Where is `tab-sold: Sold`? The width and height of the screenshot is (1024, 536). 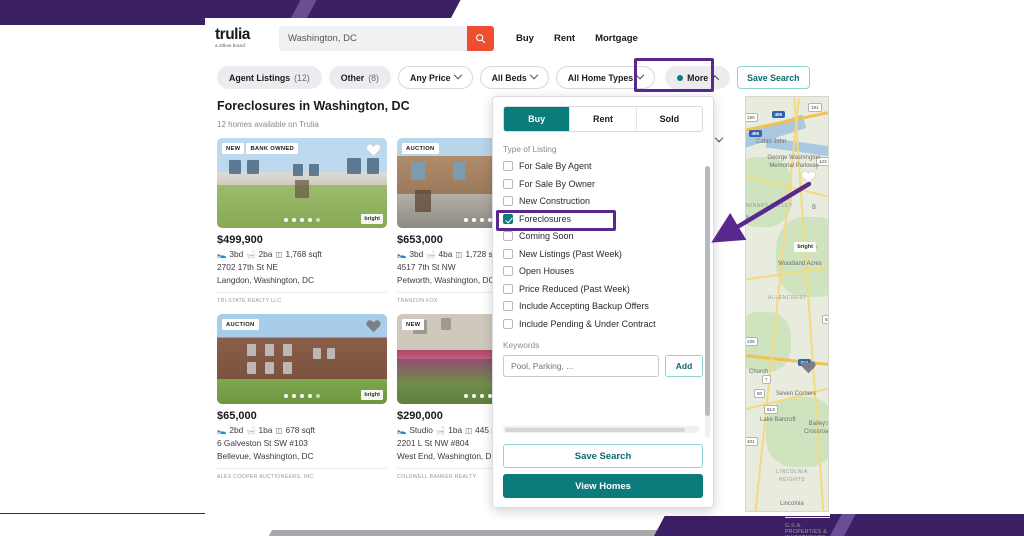 tab-sold: Sold is located at coordinates (668, 119).